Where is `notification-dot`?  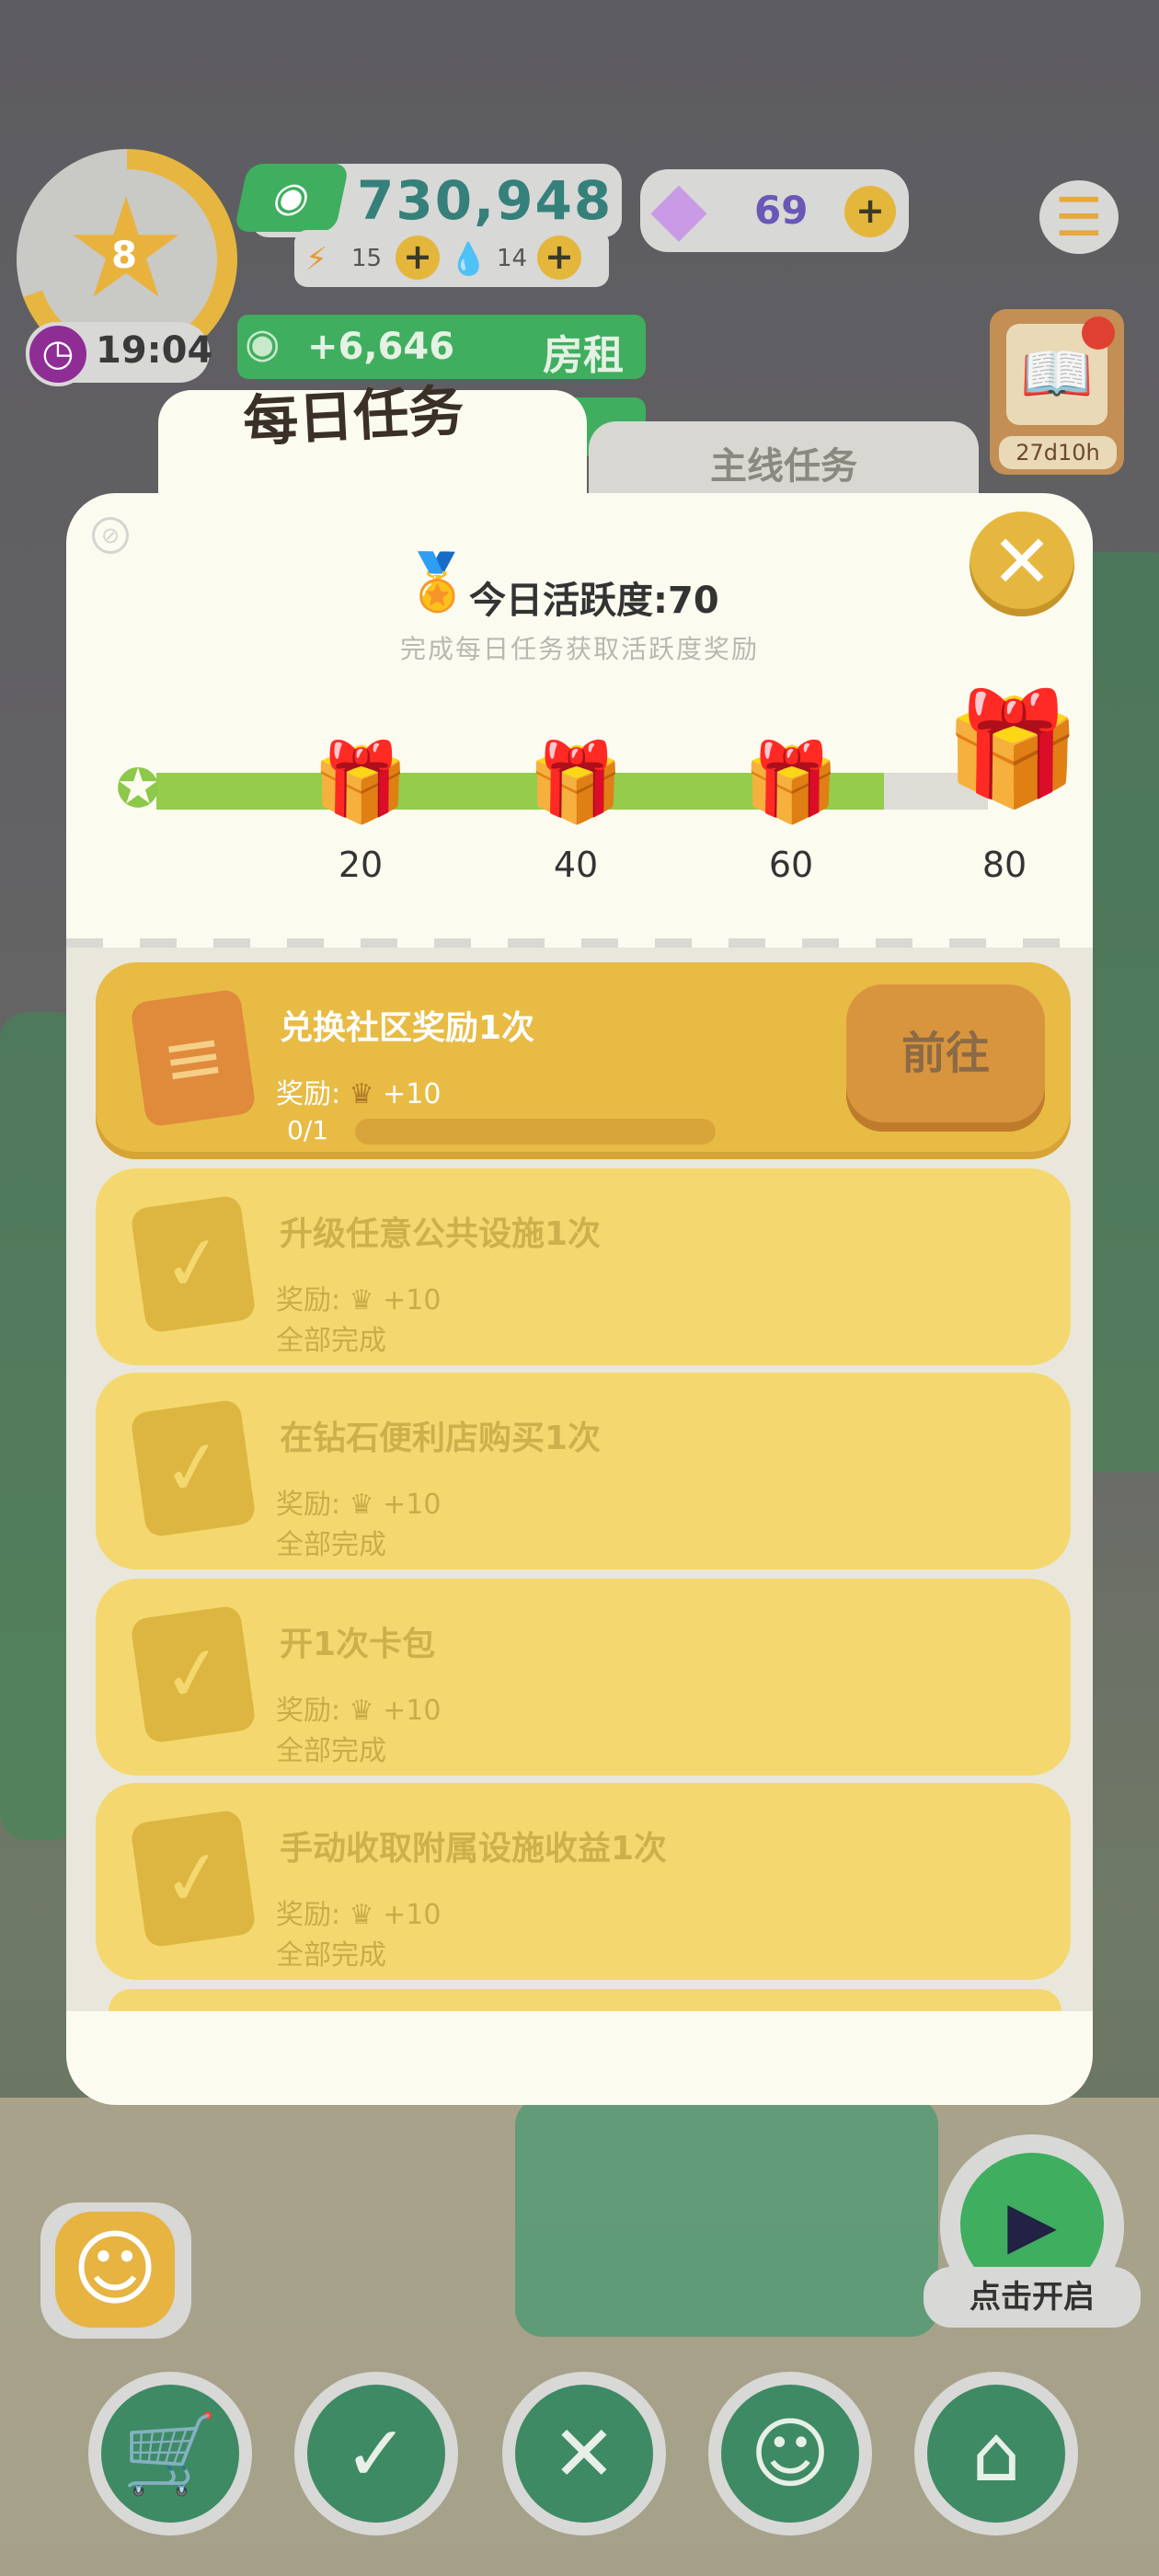
notification-dot is located at coordinates (1098, 333).